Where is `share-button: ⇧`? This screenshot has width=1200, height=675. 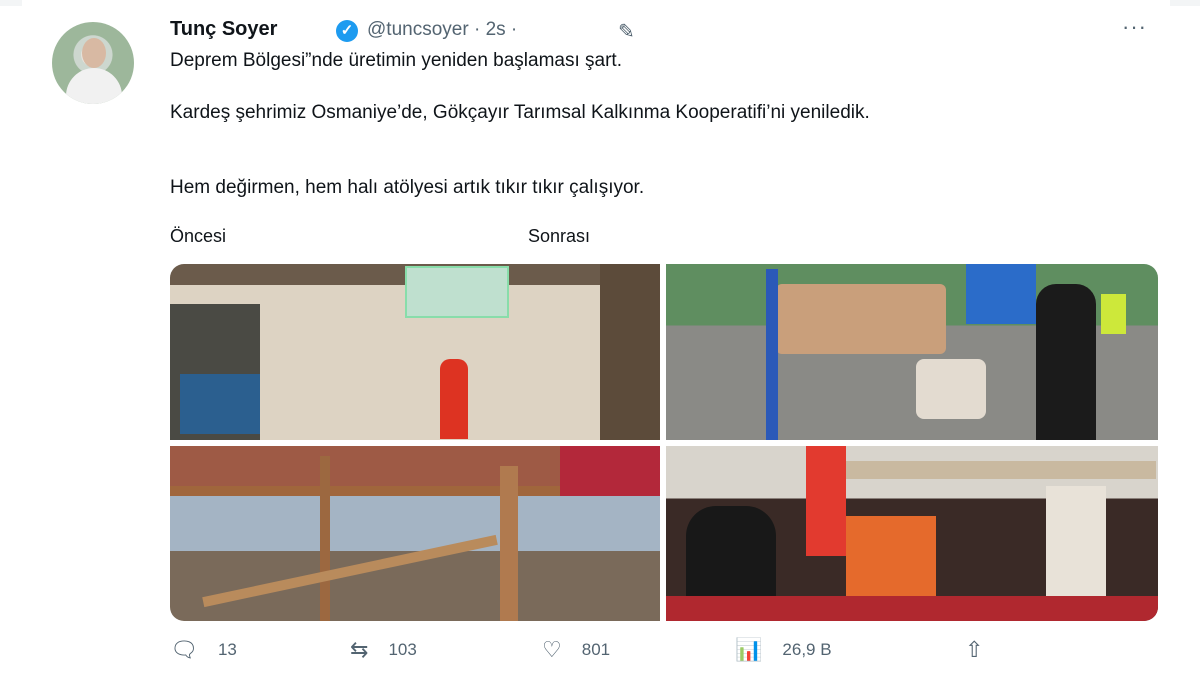
share-button: ⇧ is located at coordinates (974, 650).